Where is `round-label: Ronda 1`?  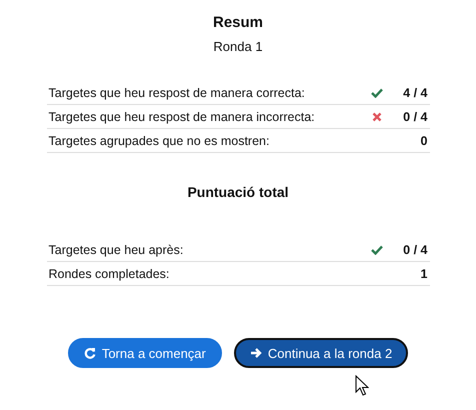 round-label: Ronda 1 is located at coordinates (238, 47).